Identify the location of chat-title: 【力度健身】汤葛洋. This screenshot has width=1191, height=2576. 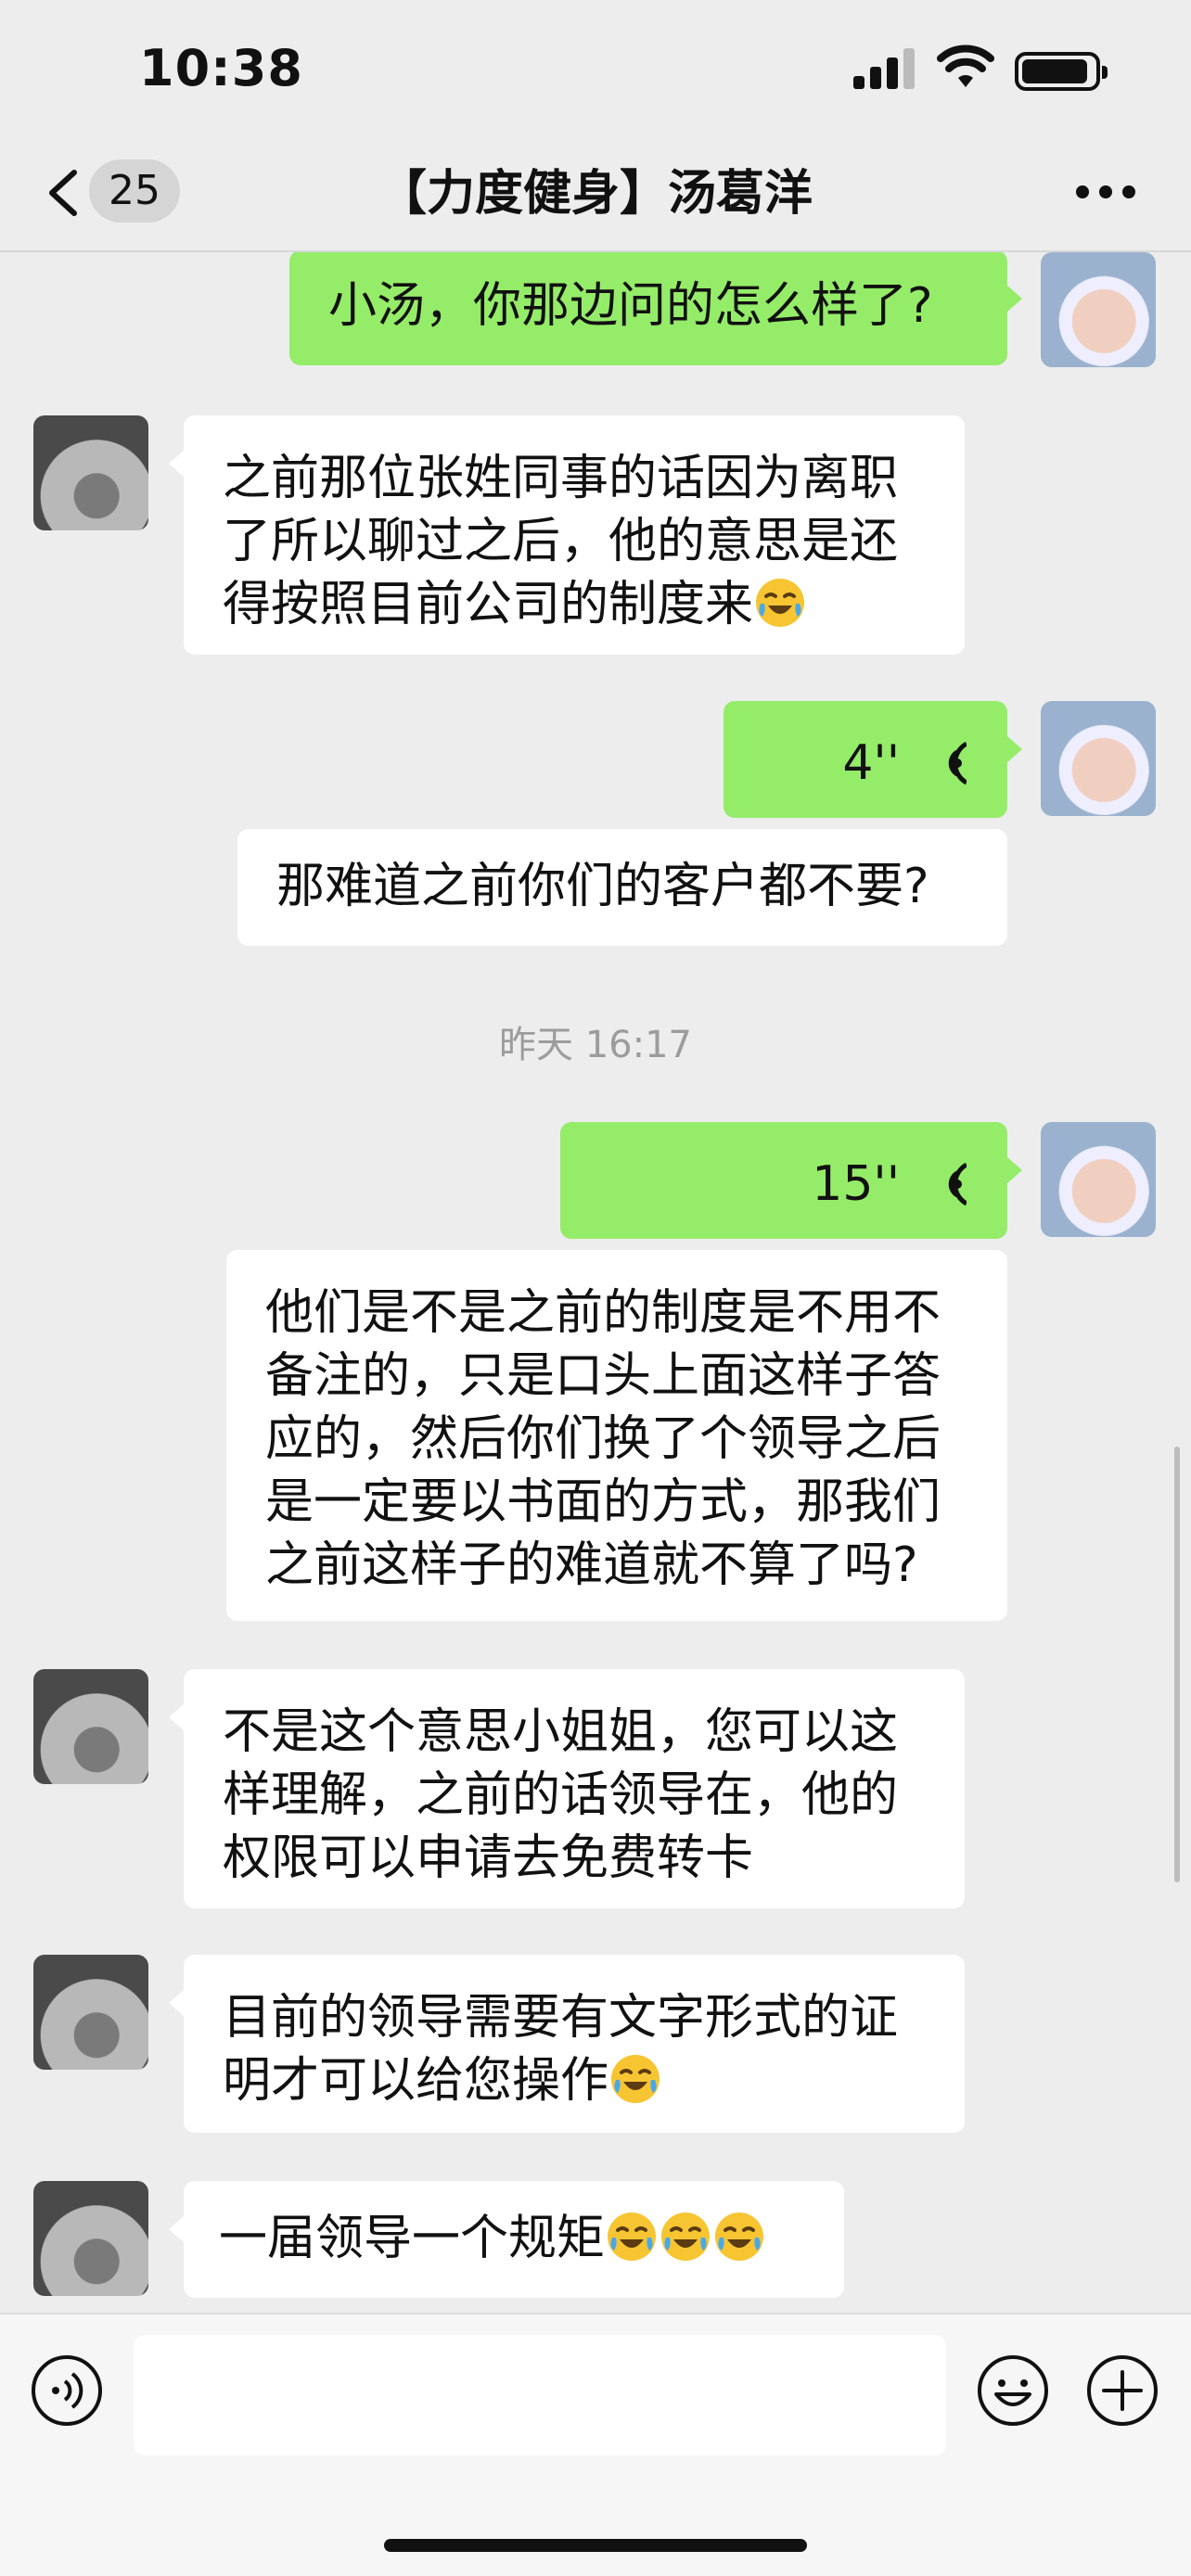
(595, 194).